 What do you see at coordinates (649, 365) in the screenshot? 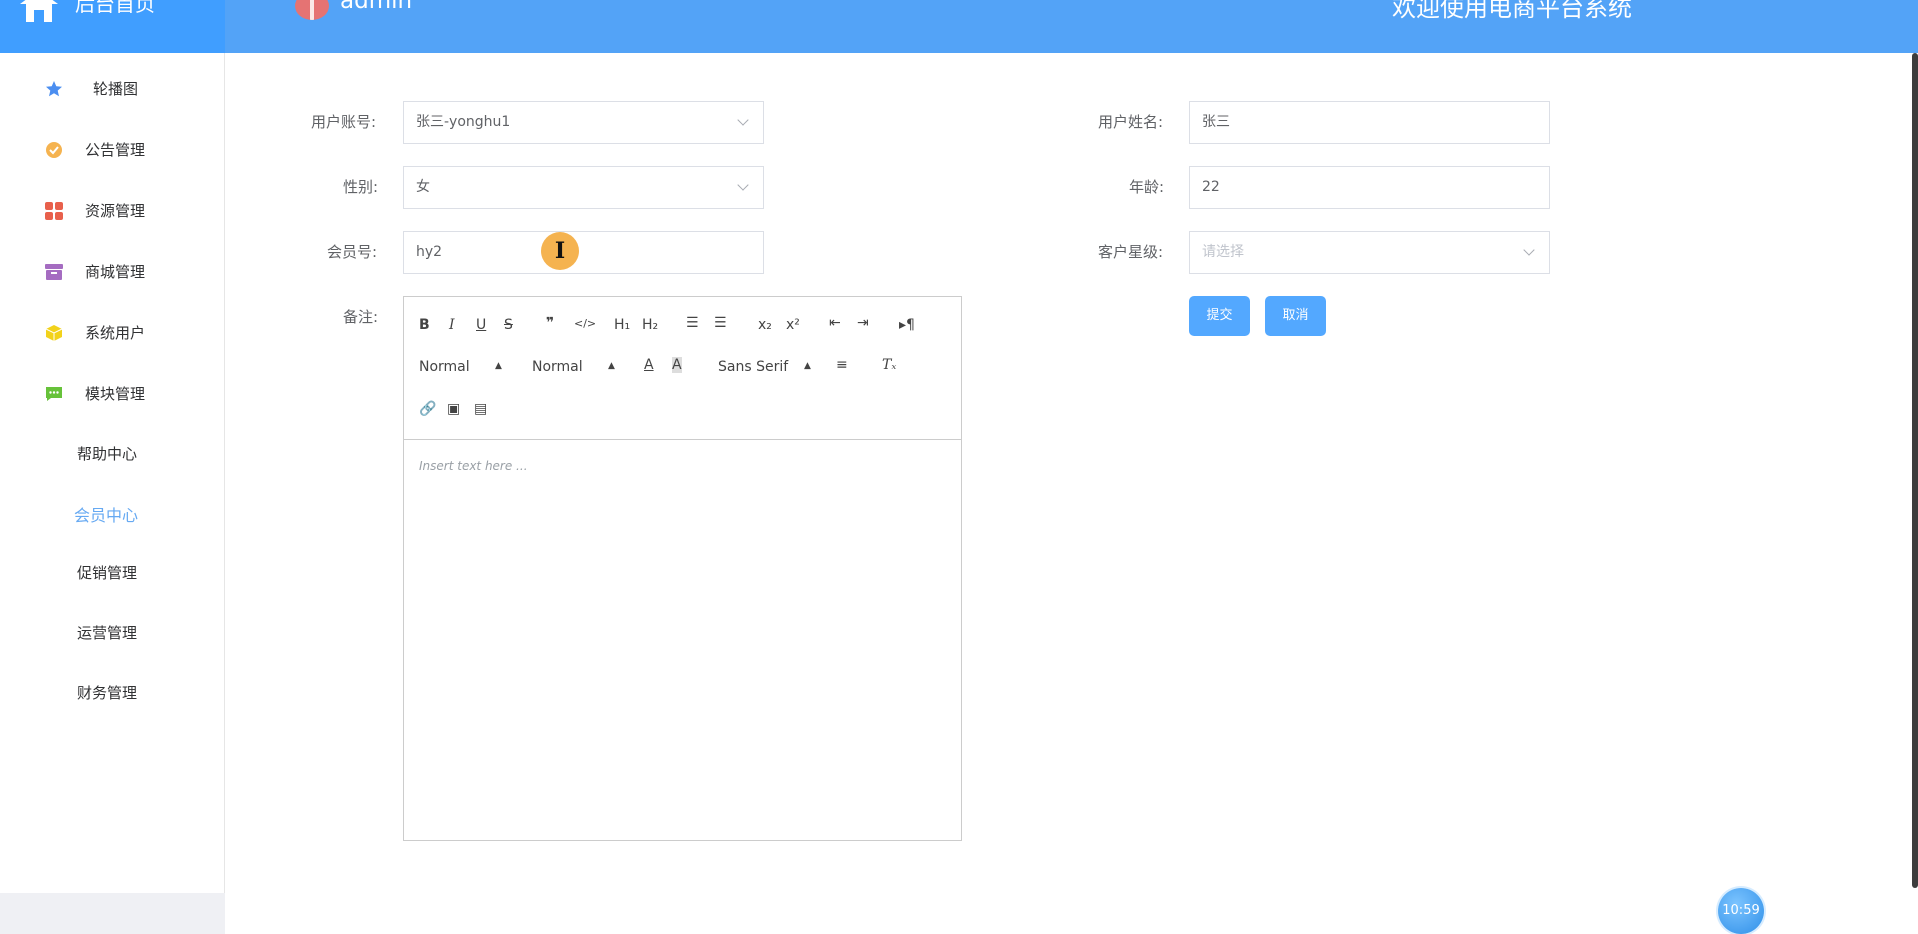
I see `text-color-icon: A` at bounding box center [649, 365].